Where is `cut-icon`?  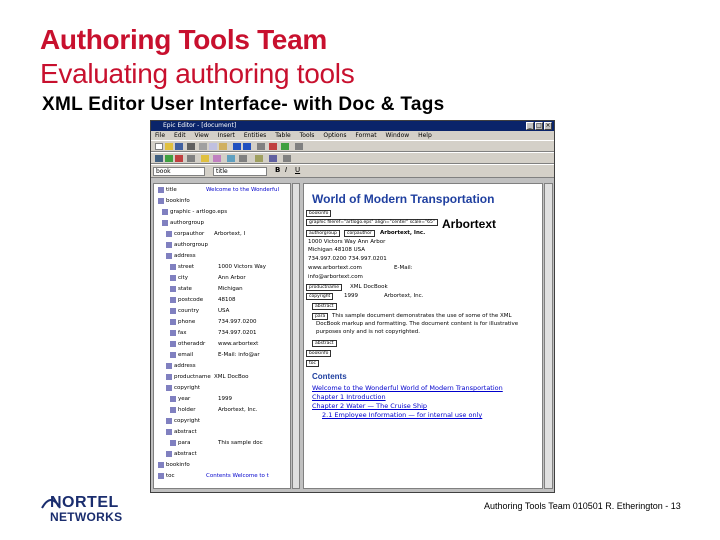 cut-icon is located at coordinates (203, 146).